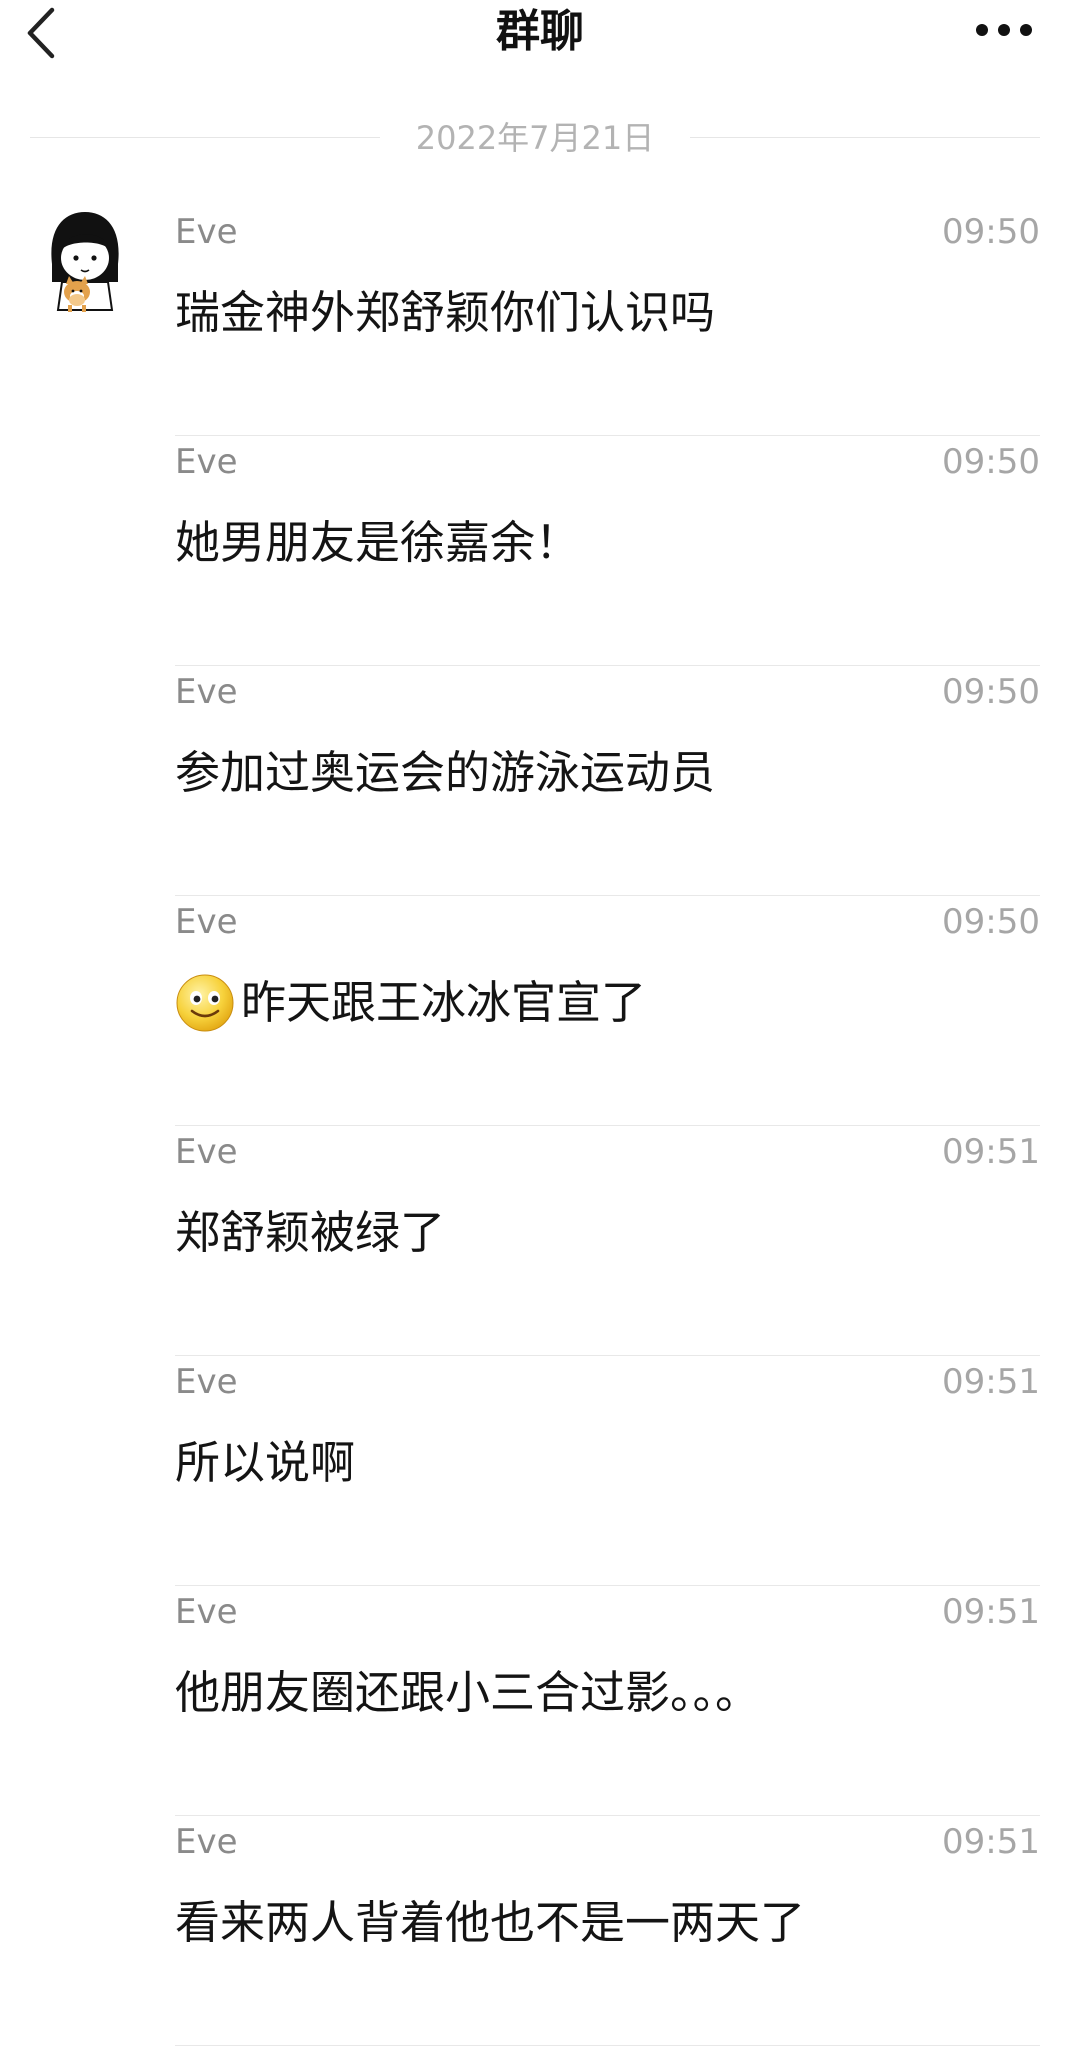 The width and height of the screenshot is (1080, 2046). I want to click on date-separator: 2022年7月21日, so click(535, 138).